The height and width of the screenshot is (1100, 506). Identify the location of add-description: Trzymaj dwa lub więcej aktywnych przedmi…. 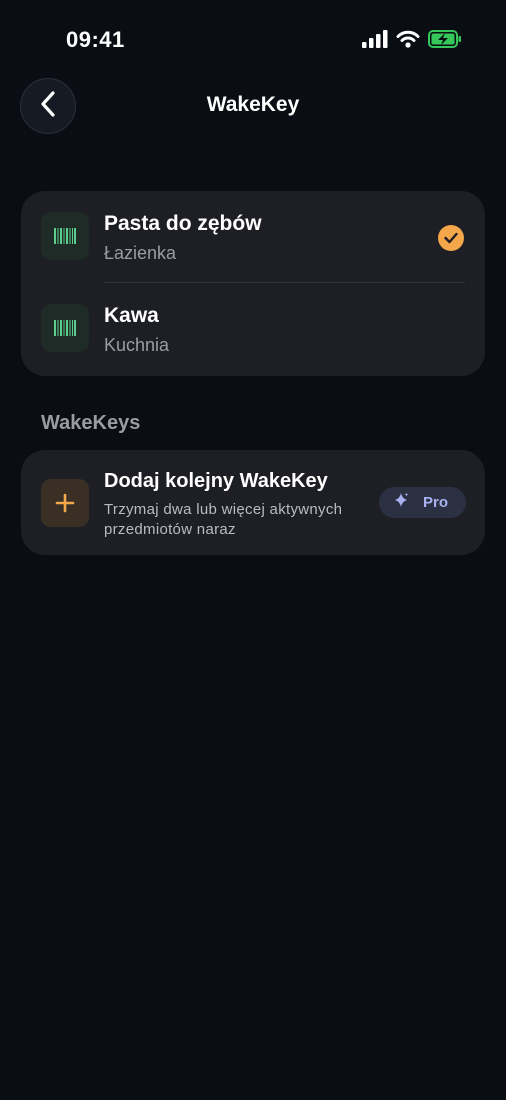
(223, 519).